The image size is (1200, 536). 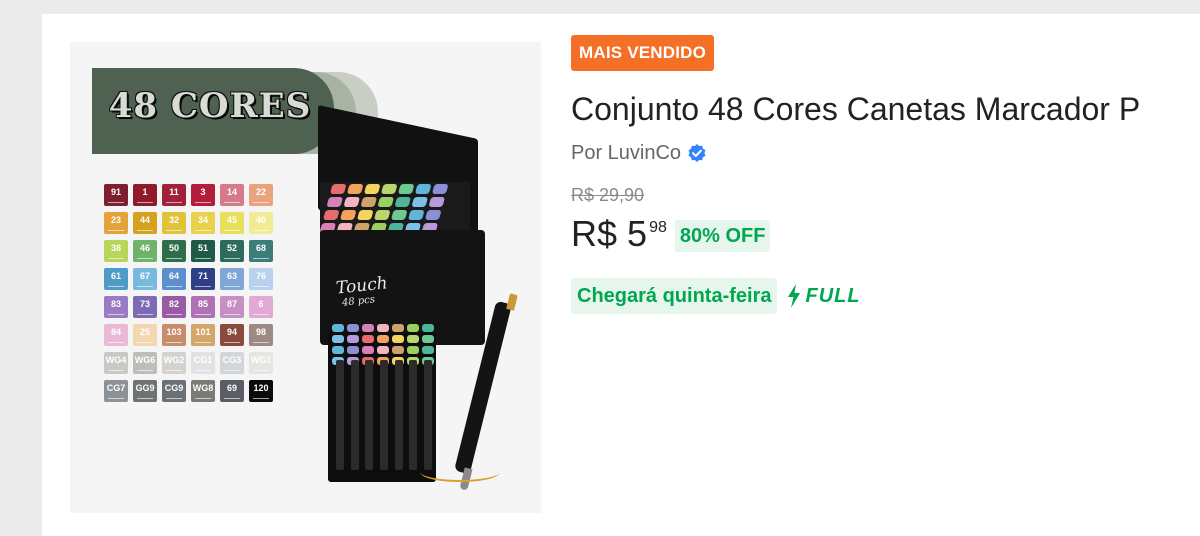 What do you see at coordinates (116, 335) in the screenshot?
I see `color-swatch: 84` at bounding box center [116, 335].